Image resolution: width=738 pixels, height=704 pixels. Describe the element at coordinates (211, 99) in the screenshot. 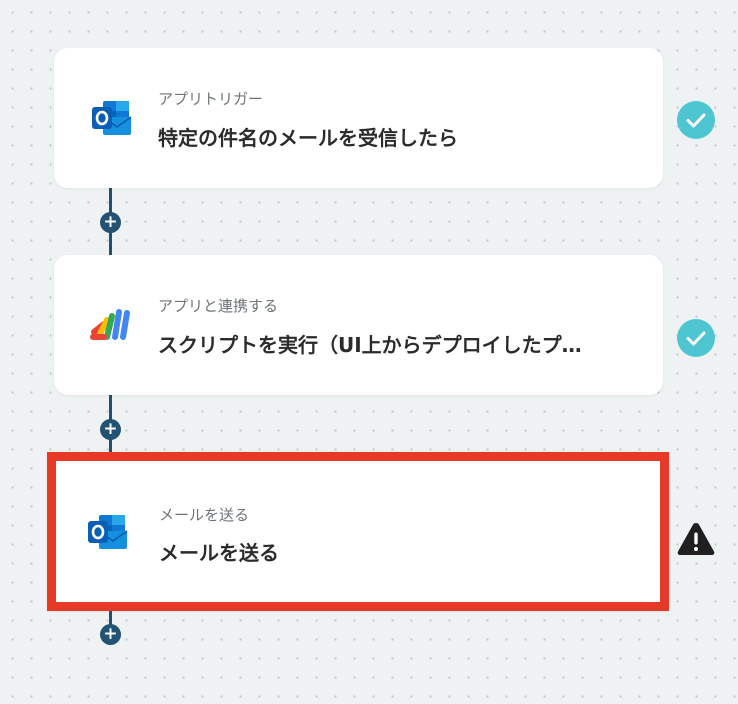

I see `step-type-label: アプリトリガー` at that location.